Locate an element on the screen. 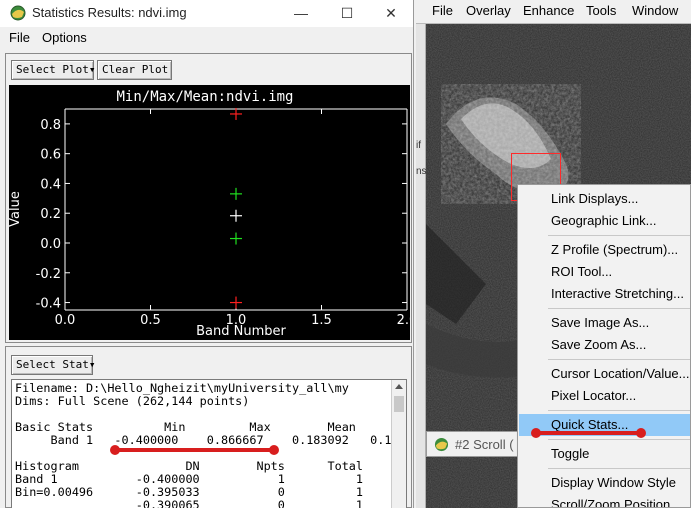 The image size is (691, 508). x-tick-label: 0.0 is located at coordinates (65, 320).